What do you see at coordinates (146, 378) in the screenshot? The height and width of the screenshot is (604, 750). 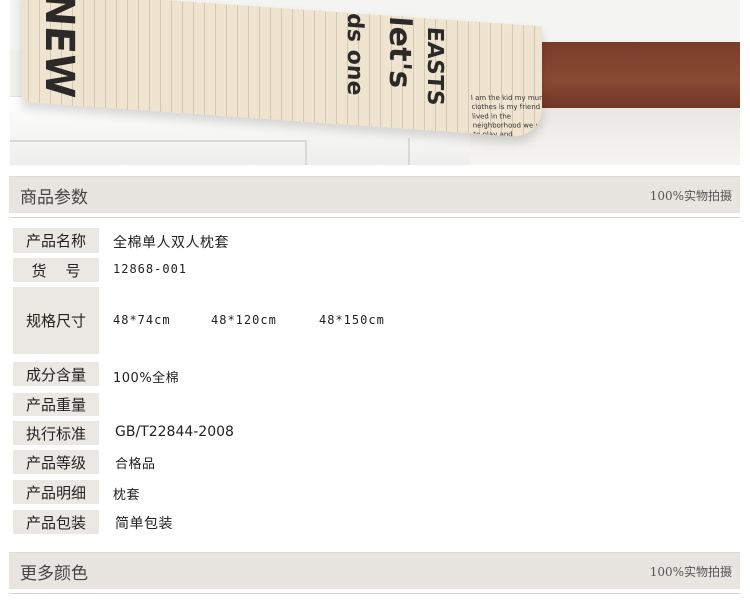 I see `spec-value: 100%全棉` at bounding box center [146, 378].